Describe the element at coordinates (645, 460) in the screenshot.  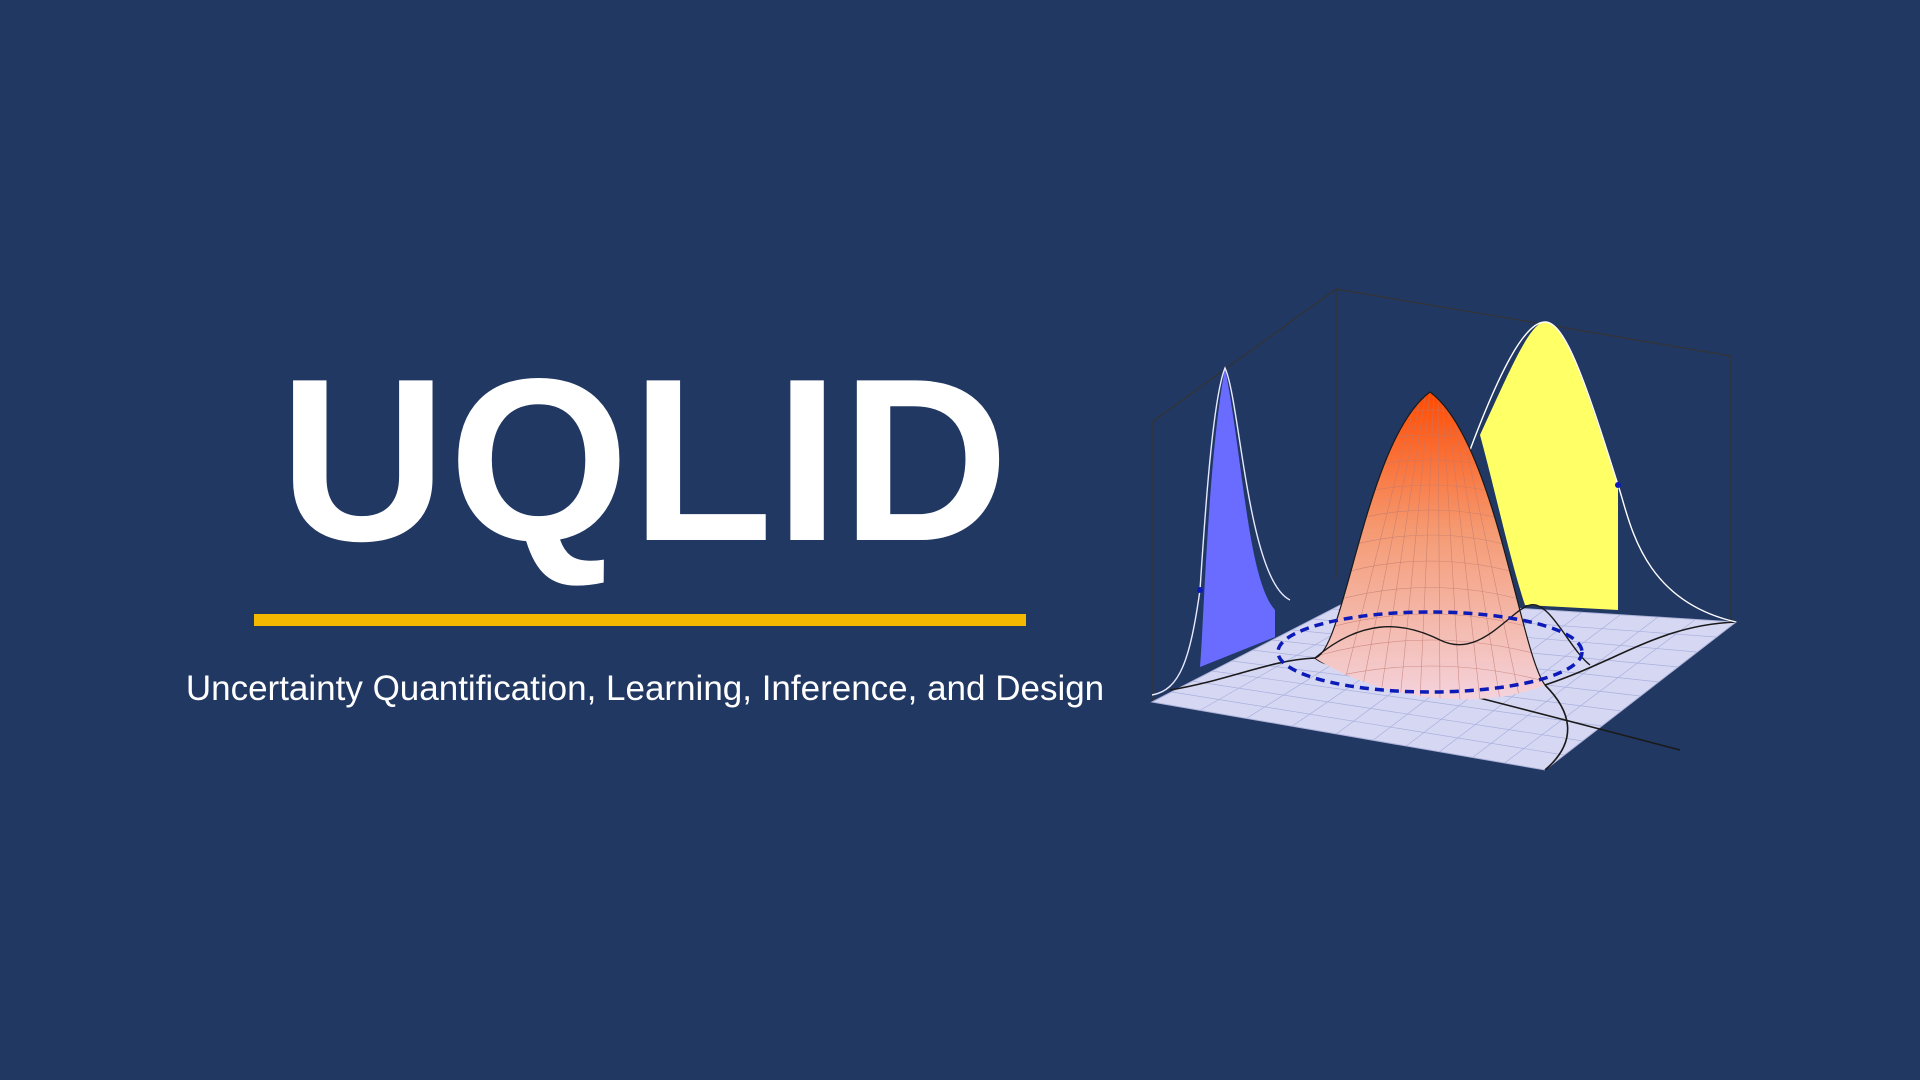
I see `page-title: UQLID` at that location.